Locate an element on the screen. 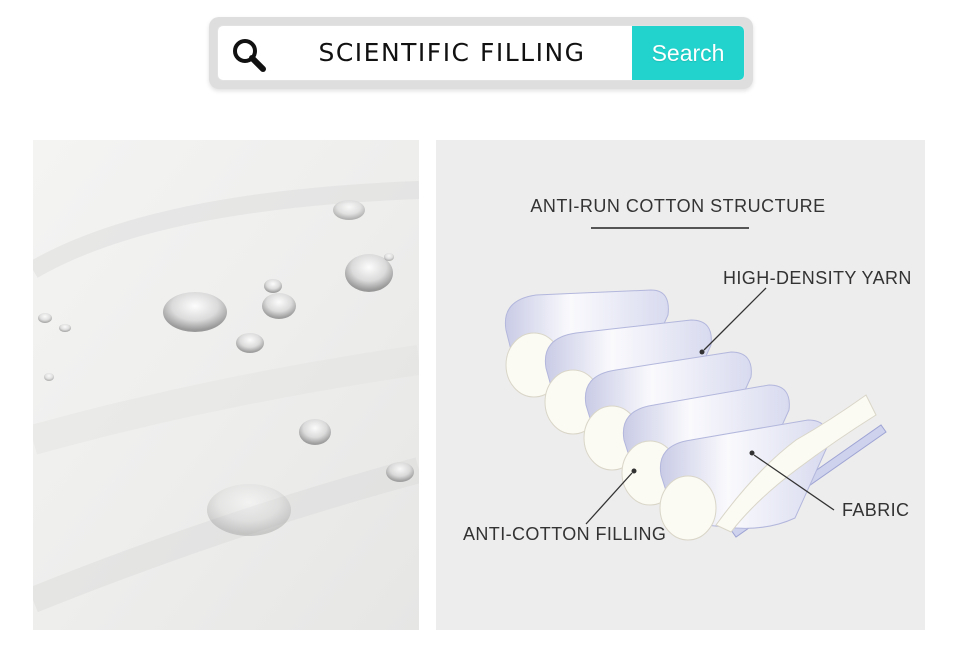  search-bar: SCIENTIFIC FILLING Search is located at coordinates (481, 53).